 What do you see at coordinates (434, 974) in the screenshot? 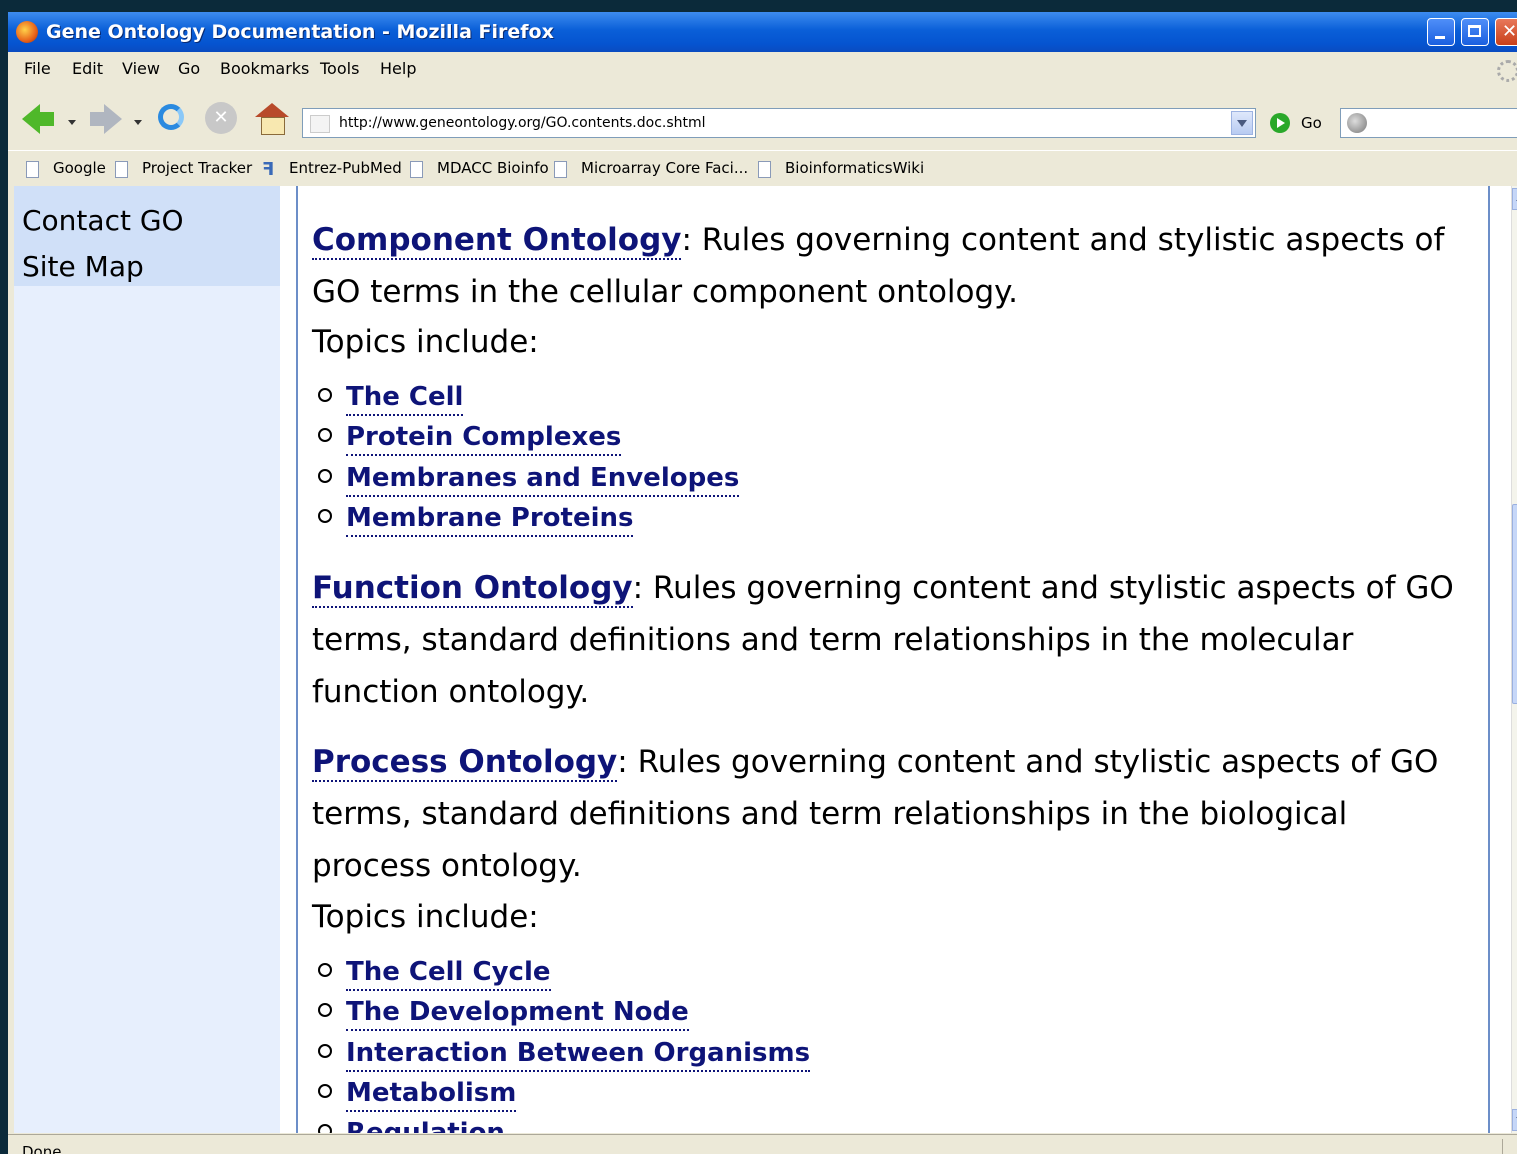
I see `topic-link-the-cell-cycle: The Cell Cycle` at bounding box center [434, 974].